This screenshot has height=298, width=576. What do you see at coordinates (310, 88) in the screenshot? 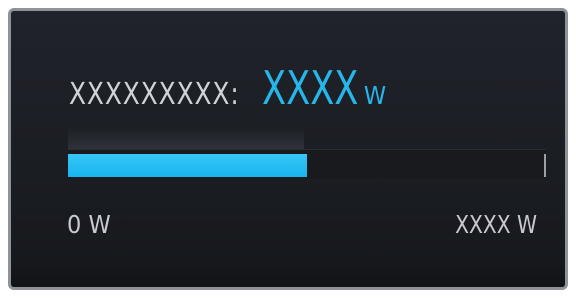
I see `power-value: XXXX` at bounding box center [310, 88].